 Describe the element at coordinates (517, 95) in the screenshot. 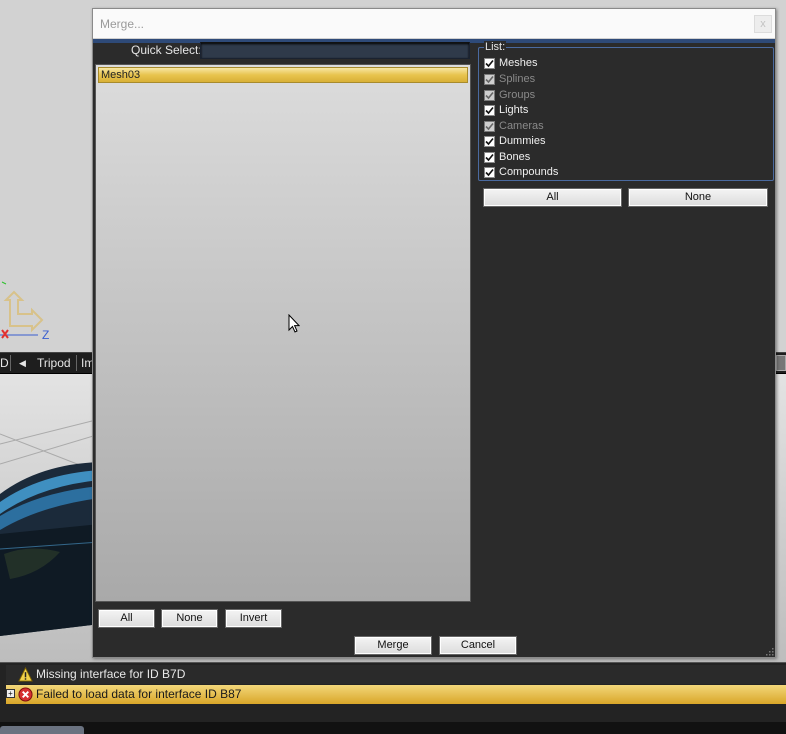

I see `filter-label: Groups` at that location.